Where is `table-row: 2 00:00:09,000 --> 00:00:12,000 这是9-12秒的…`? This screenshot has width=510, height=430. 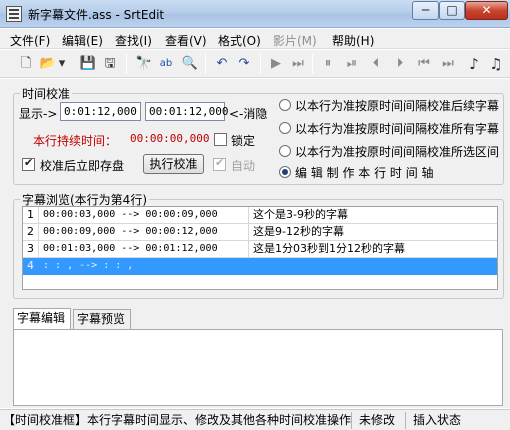
table-row: 2 00:00:09,000 --> 00:00:12,000 这是9-12秒的… is located at coordinates (260, 232).